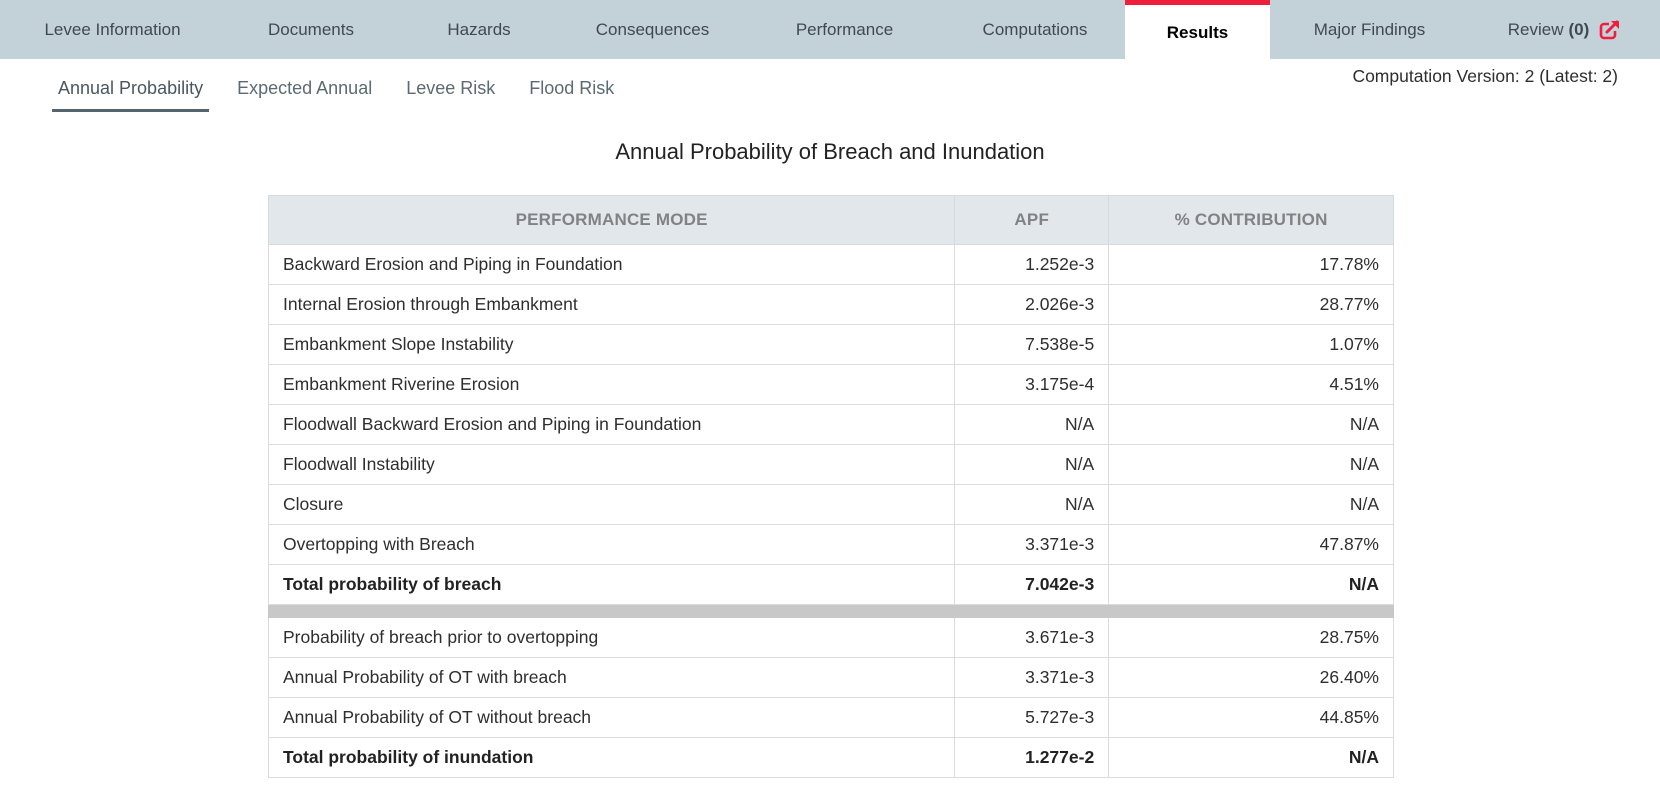 This screenshot has height=794, width=1660. Describe the element at coordinates (450, 92) in the screenshot. I see `subtab-levee-risk: Levee Risk` at that location.